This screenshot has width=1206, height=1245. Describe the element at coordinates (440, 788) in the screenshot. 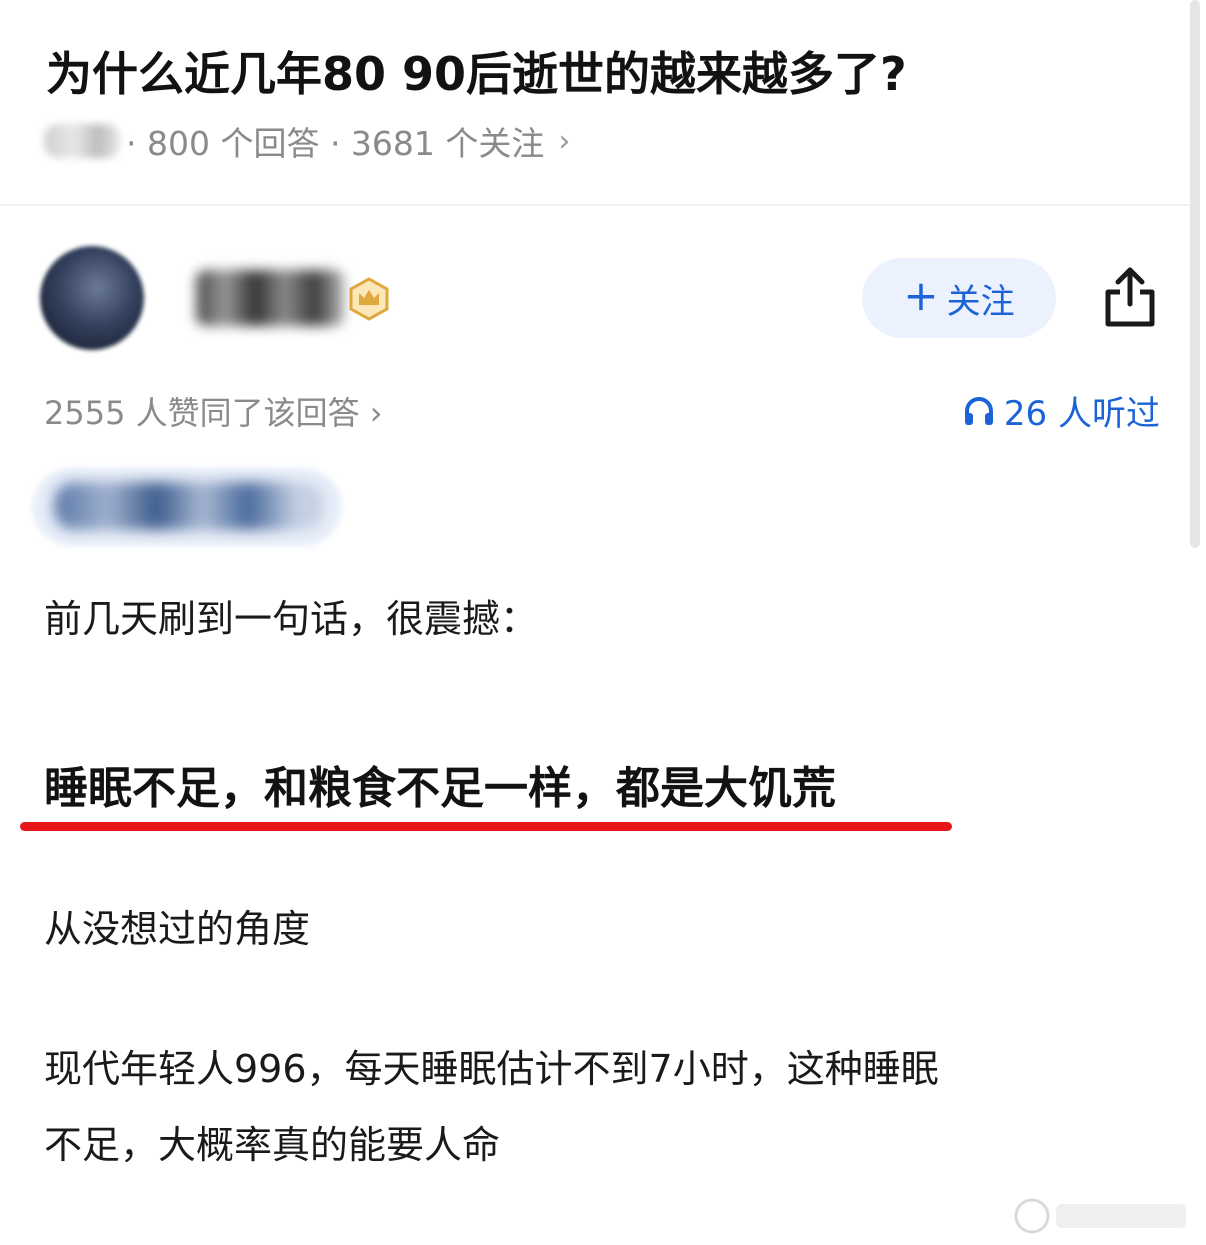

I see `answer-highlight-quote: 睡眠不足，和粮食不足一样，都是大饥荒` at that location.